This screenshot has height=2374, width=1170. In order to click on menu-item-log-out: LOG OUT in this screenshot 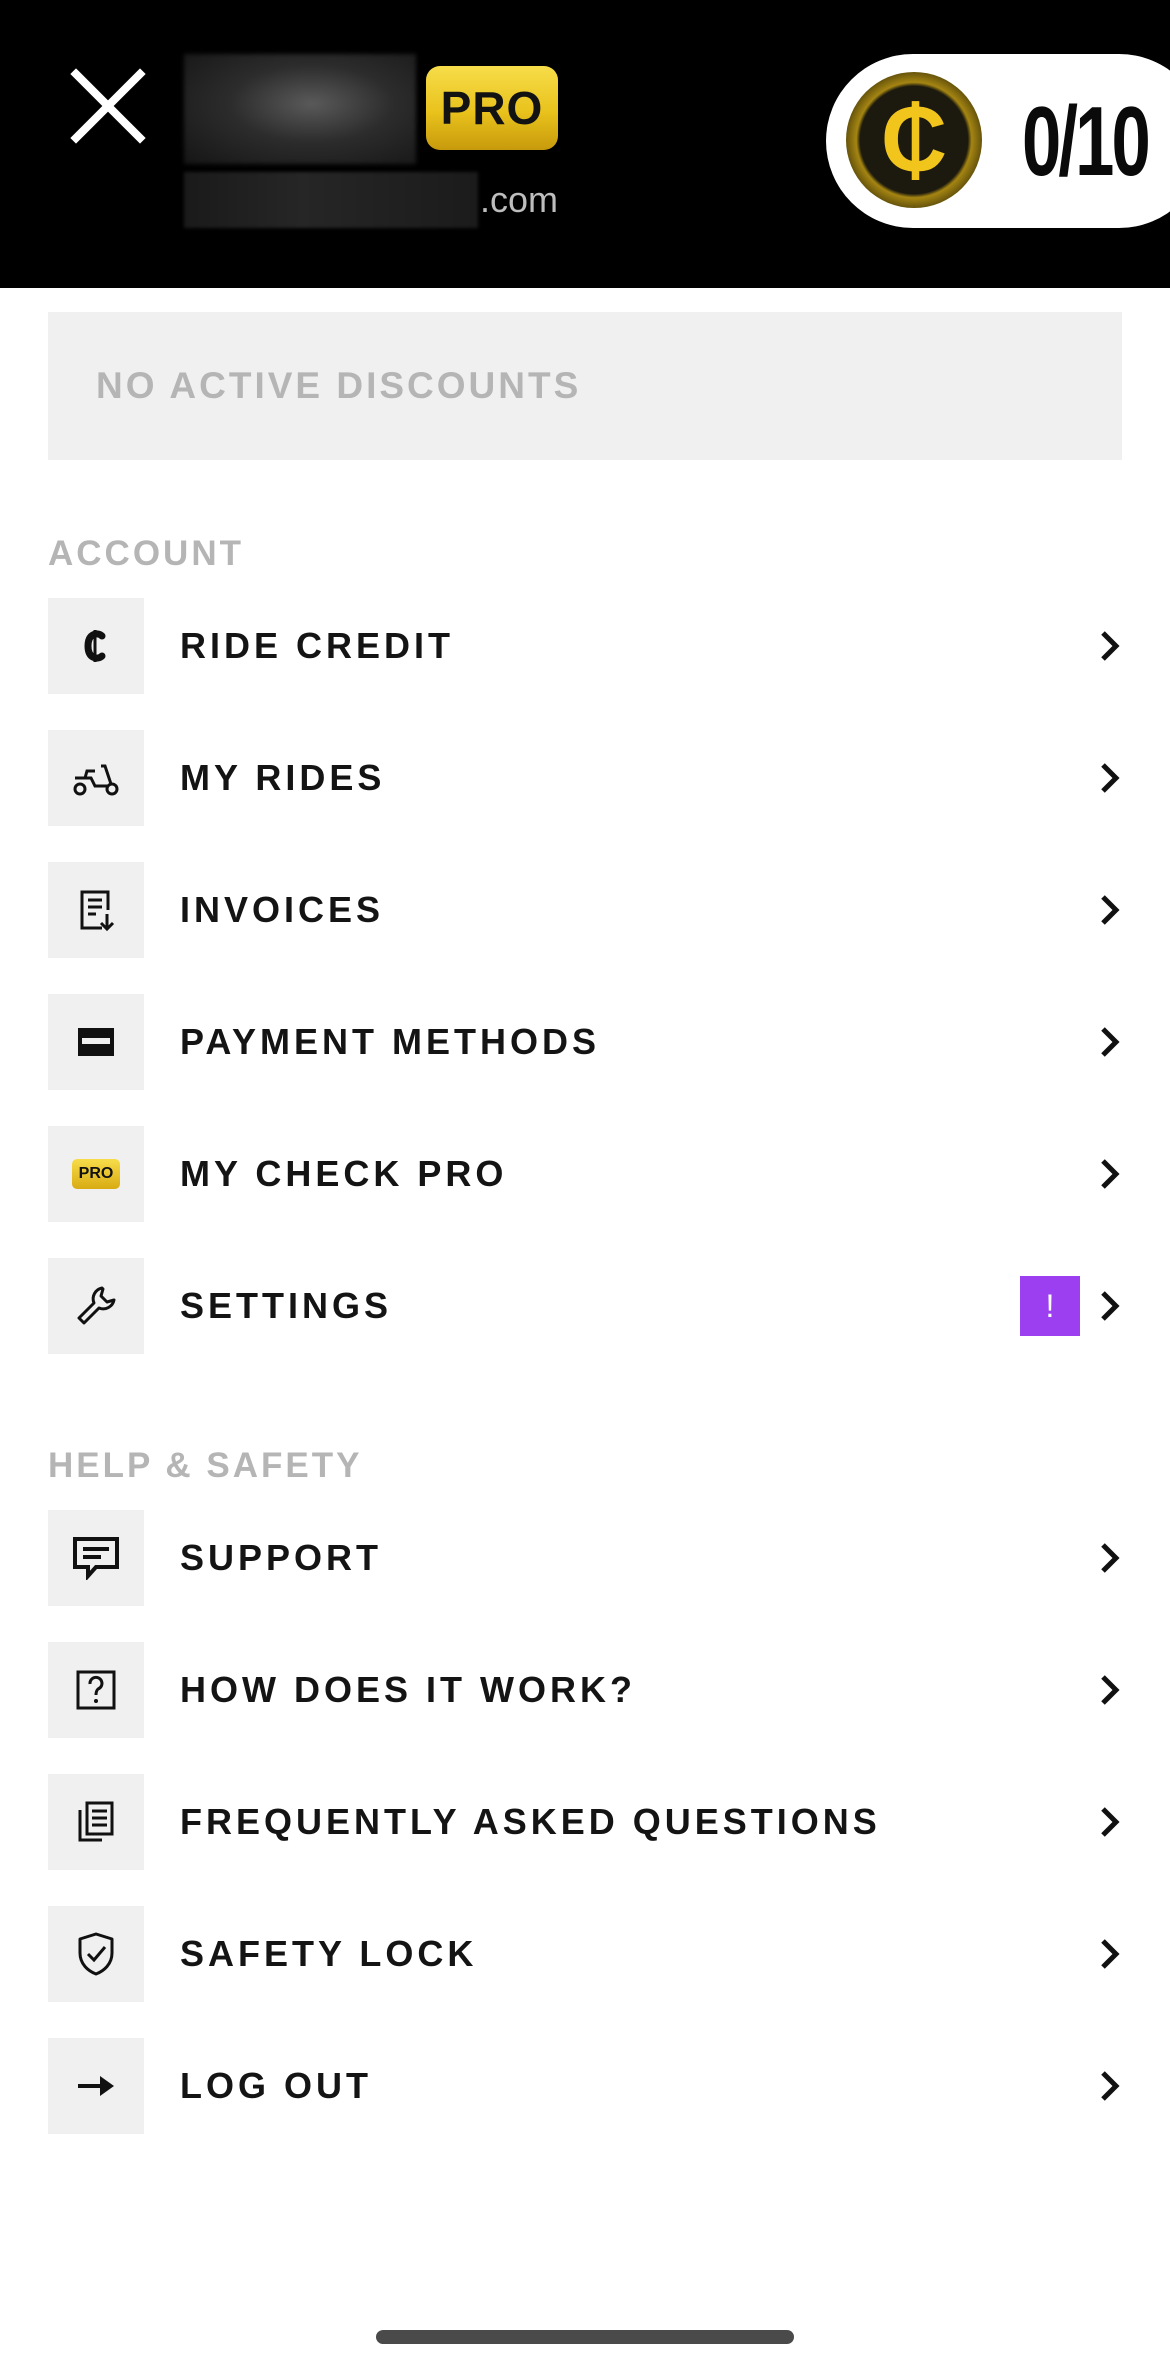, I will do `click(588, 2086)`.